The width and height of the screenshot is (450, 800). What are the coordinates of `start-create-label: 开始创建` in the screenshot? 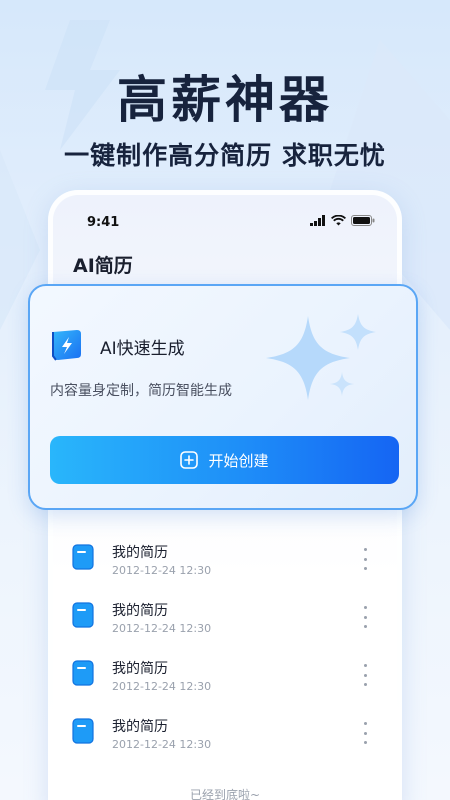 It's located at (238, 460).